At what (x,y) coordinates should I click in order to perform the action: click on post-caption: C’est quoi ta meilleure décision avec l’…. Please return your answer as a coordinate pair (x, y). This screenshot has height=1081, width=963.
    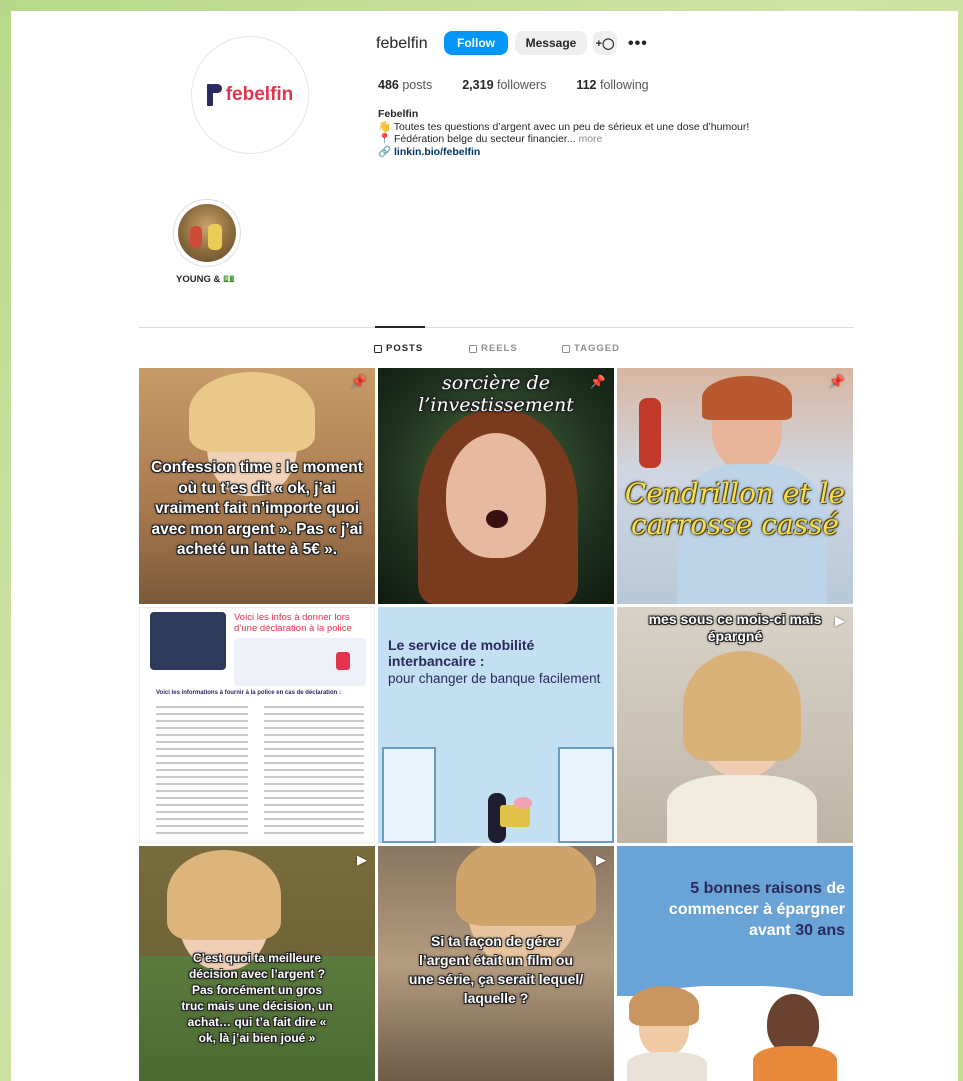
    Looking at the image, I should click on (257, 998).